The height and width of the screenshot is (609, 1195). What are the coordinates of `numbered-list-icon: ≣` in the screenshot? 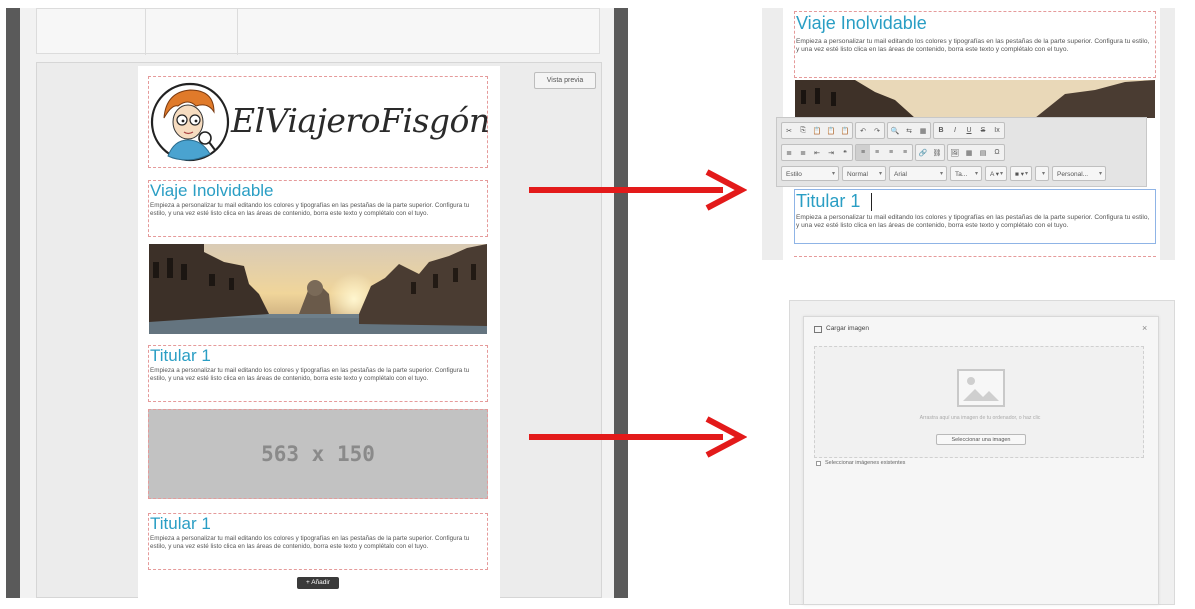 It's located at (789, 152).